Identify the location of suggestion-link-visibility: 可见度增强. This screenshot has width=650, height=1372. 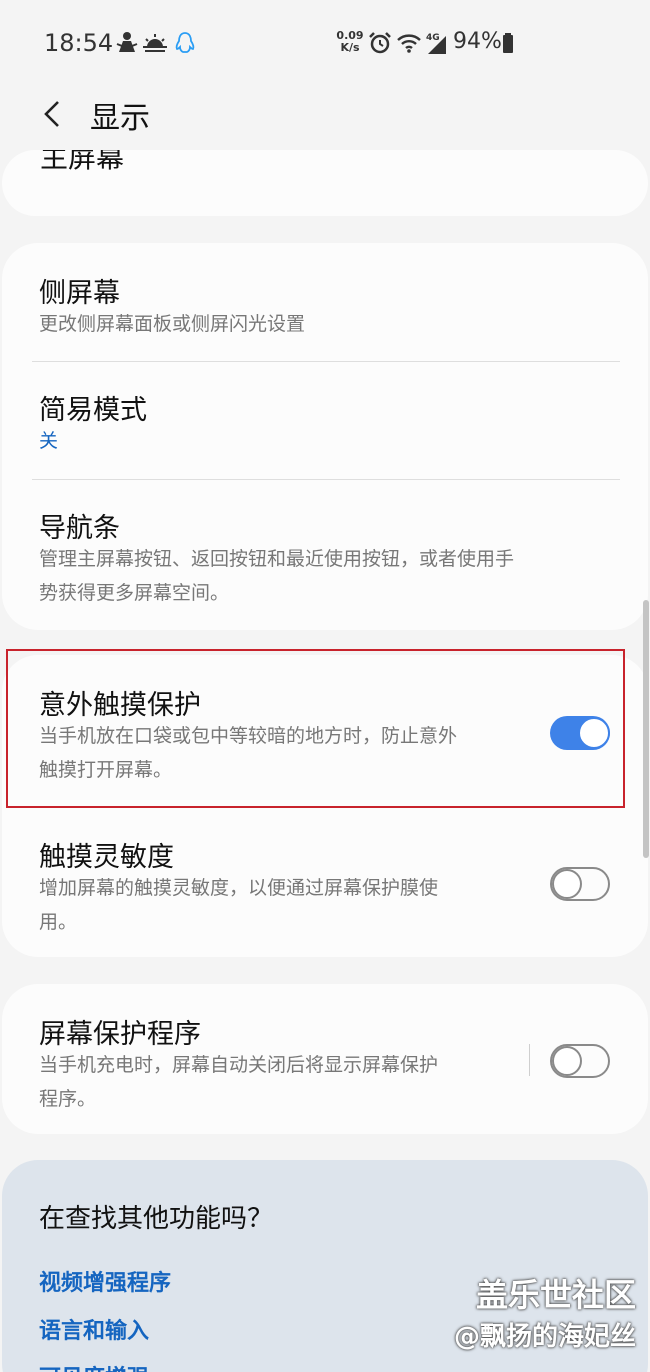
(94, 1366).